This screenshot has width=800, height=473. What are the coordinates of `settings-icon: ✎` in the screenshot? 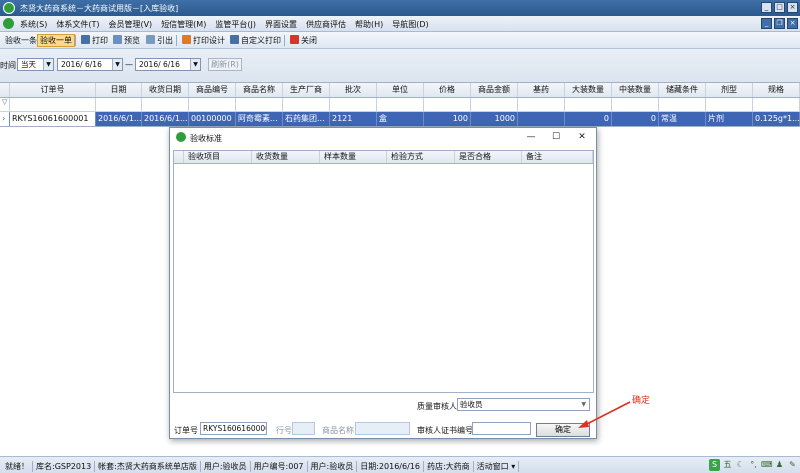 It's located at (792, 465).